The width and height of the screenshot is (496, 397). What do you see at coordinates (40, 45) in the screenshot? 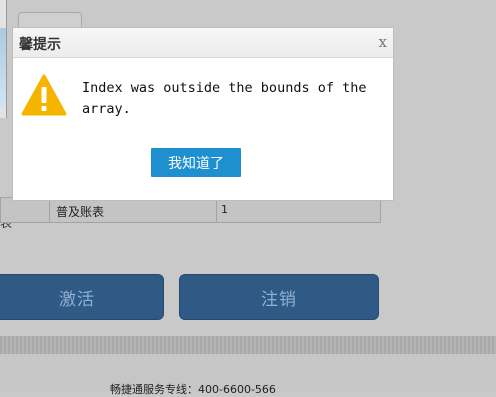
I see `dialog-title: 馨提示` at bounding box center [40, 45].